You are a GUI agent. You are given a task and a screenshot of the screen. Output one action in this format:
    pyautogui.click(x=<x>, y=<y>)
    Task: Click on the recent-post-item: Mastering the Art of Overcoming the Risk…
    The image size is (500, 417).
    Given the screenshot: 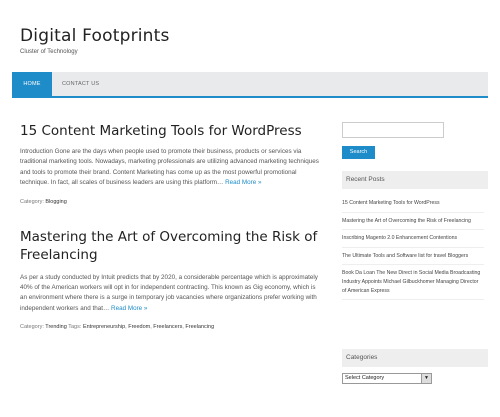 What is the action you would take?
    pyautogui.click(x=413, y=224)
    